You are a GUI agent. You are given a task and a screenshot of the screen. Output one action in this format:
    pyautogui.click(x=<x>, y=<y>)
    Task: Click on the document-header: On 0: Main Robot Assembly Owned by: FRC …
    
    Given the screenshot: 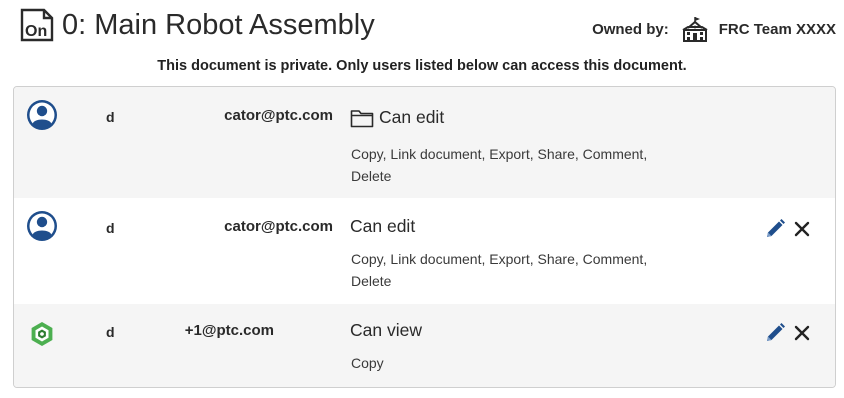 What is the action you would take?
    pyautogui.click(x=430, y=26)
    